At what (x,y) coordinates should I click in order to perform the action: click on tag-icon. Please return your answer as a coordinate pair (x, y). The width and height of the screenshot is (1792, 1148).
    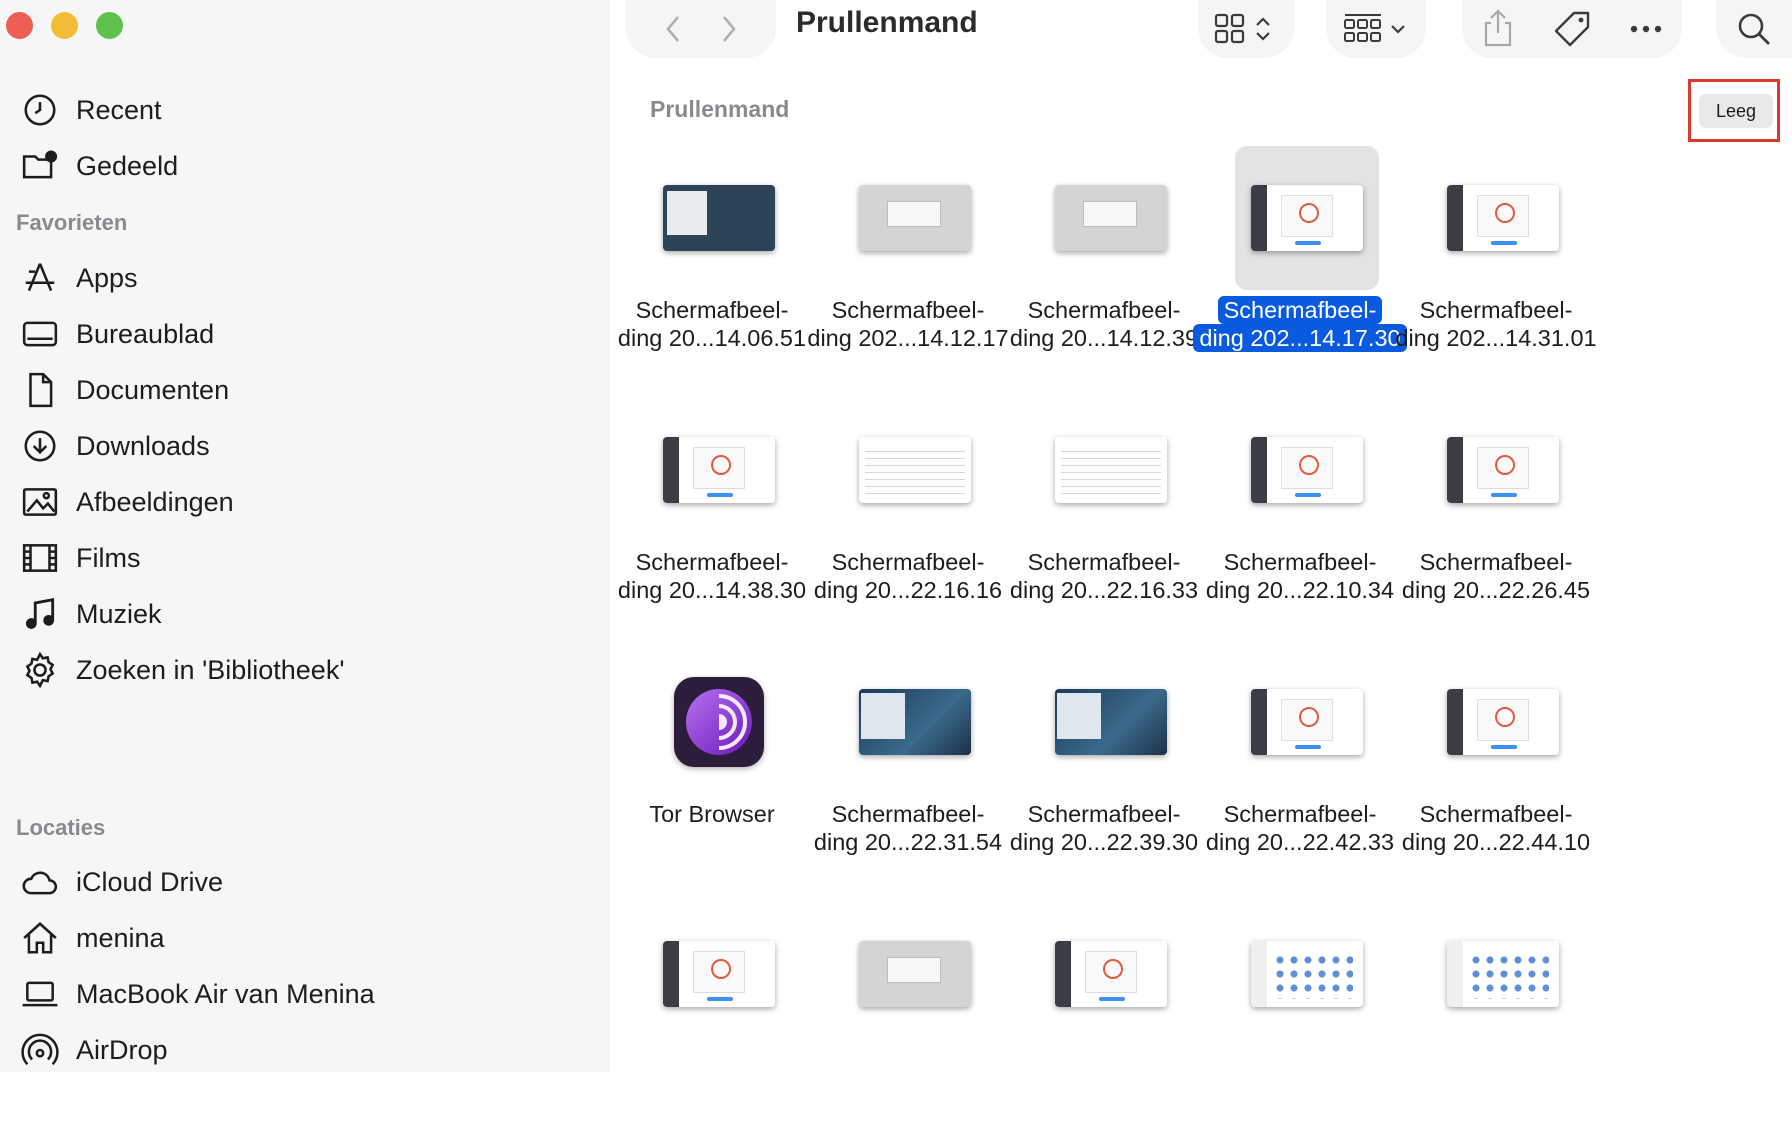
    Looking at the image, I should click on (1572, 29).